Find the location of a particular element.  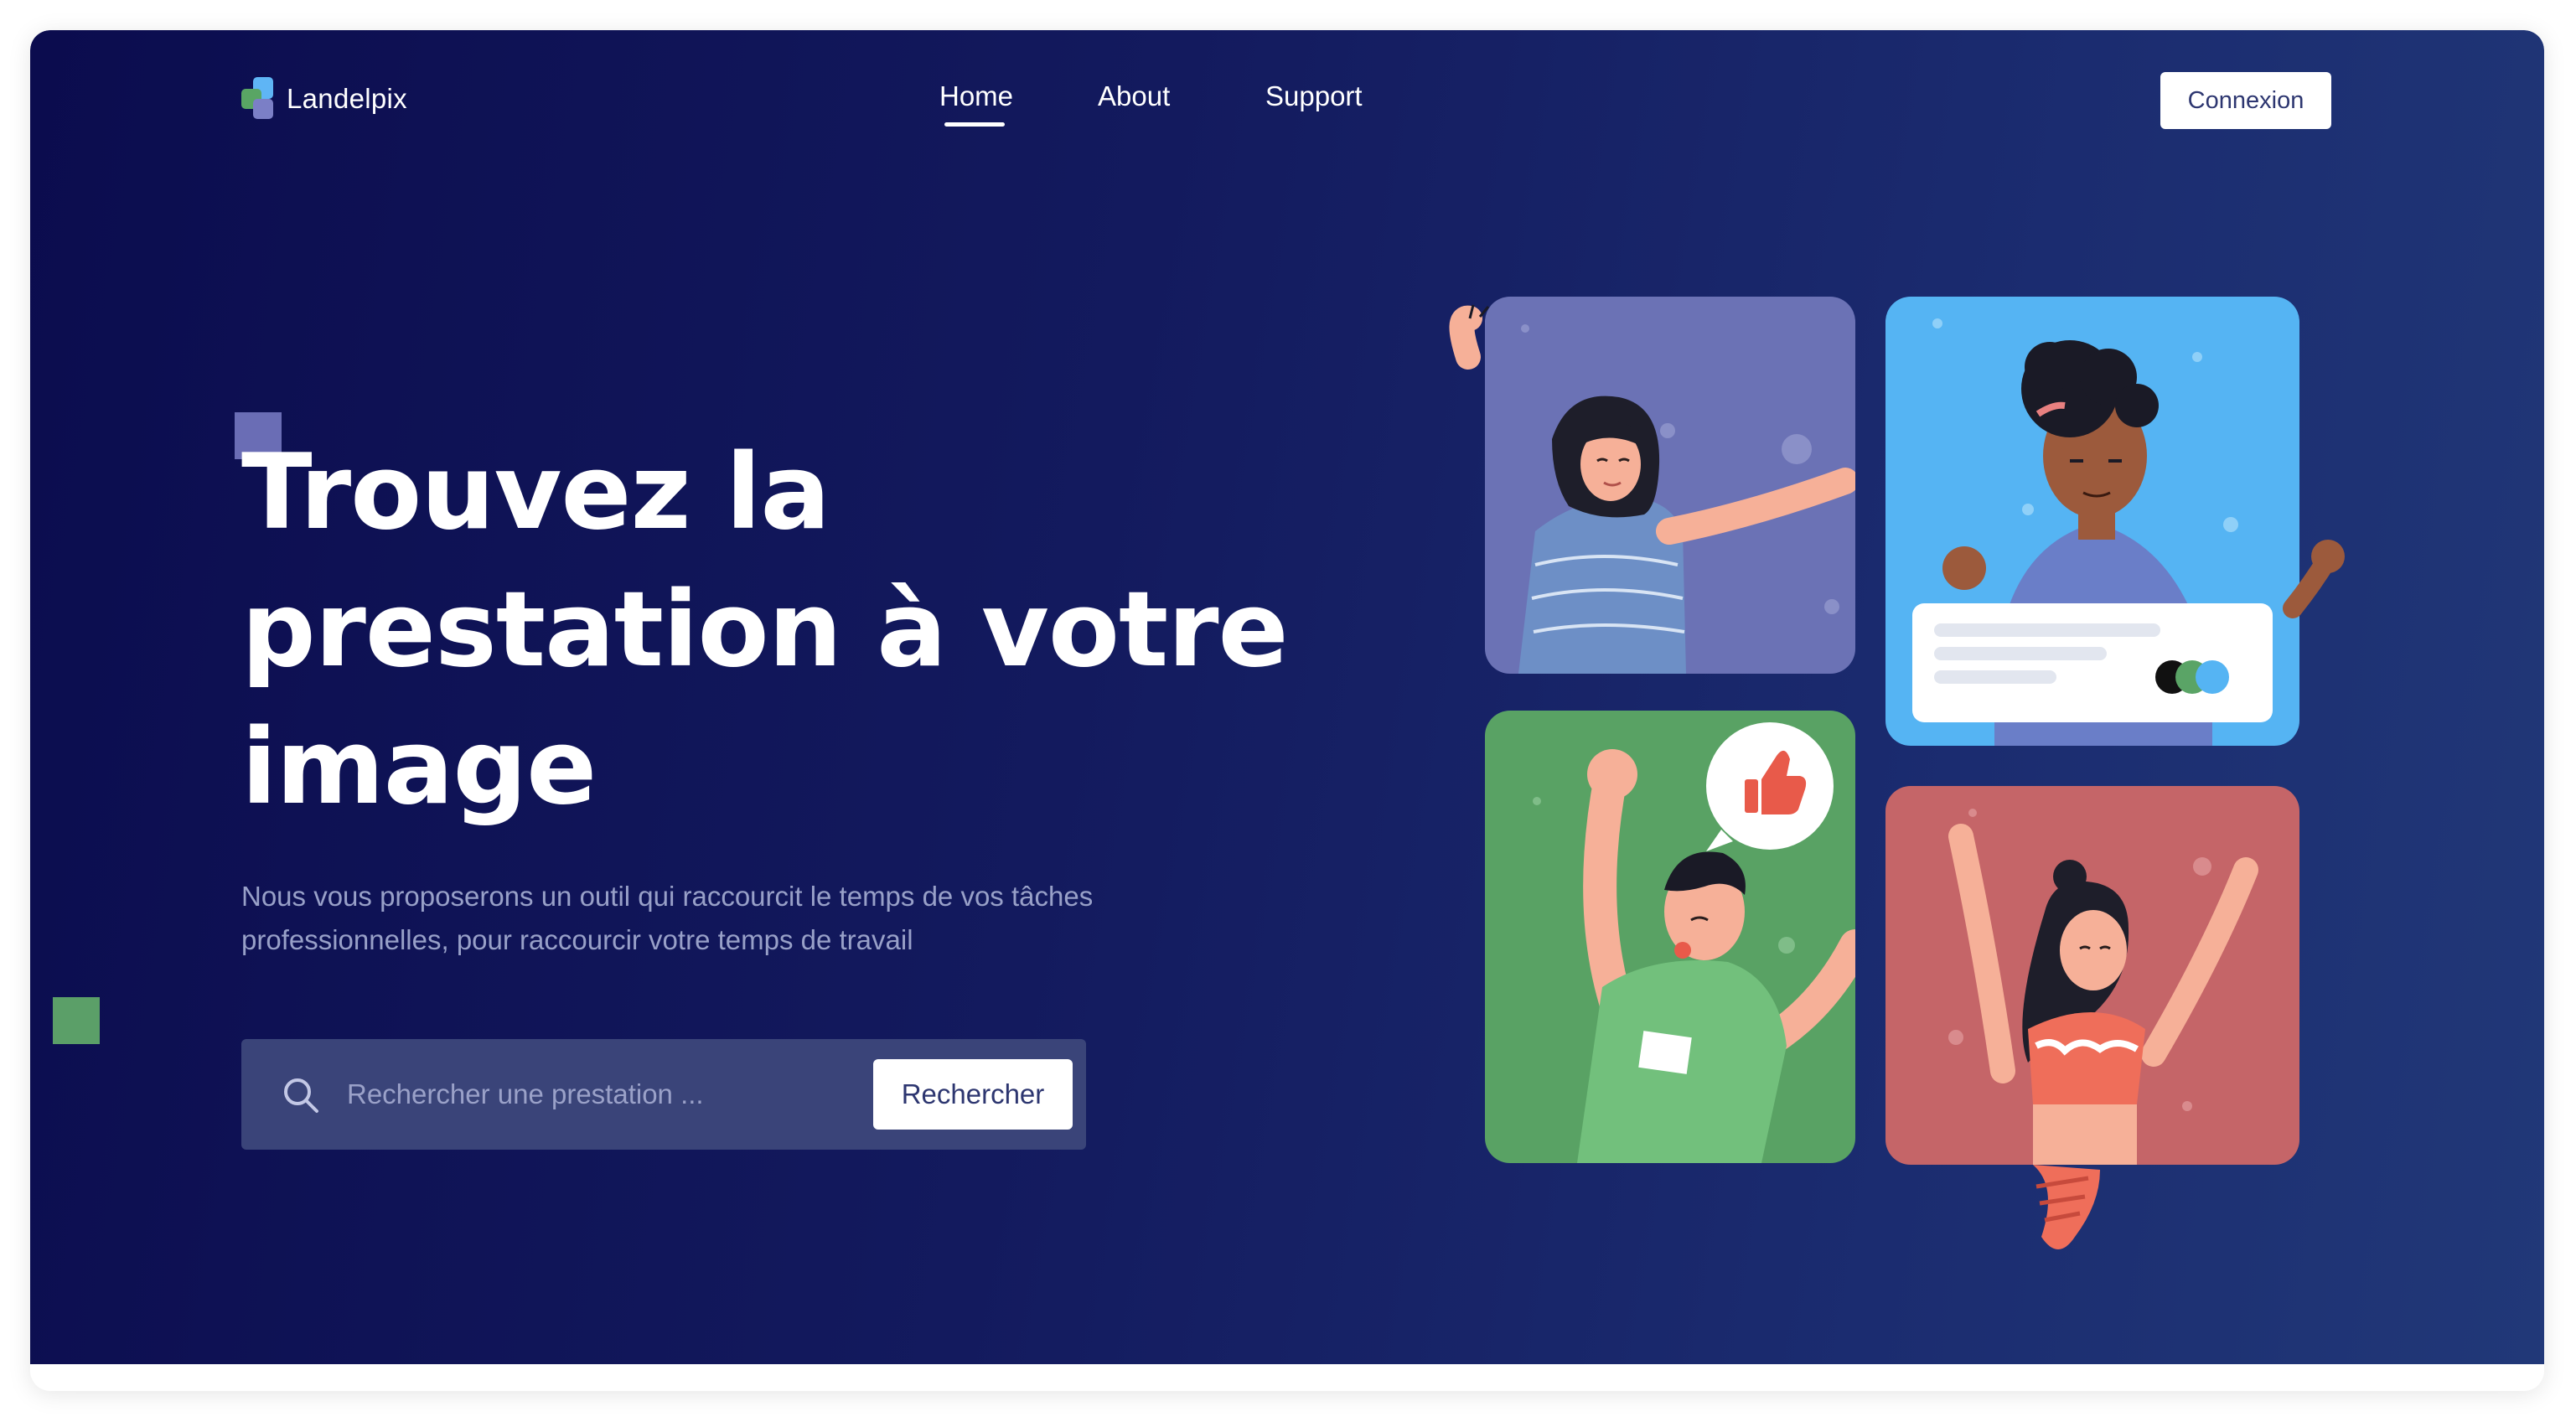

nav-active-indicator is located at coordinates (974, 124).